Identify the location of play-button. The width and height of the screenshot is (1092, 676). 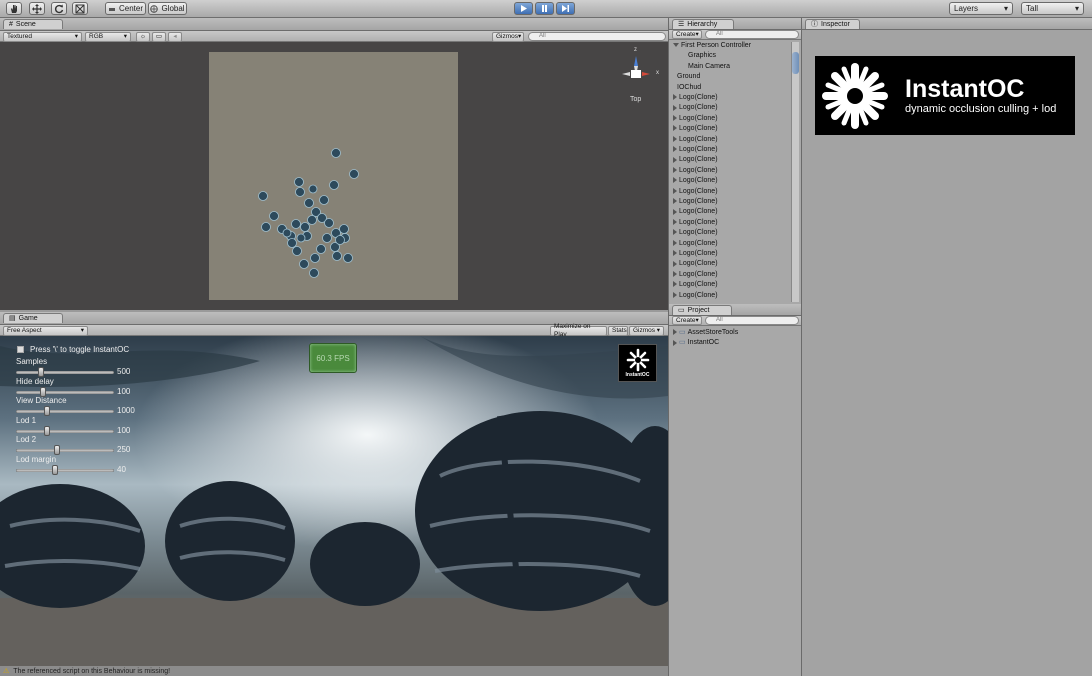
(523, 8).